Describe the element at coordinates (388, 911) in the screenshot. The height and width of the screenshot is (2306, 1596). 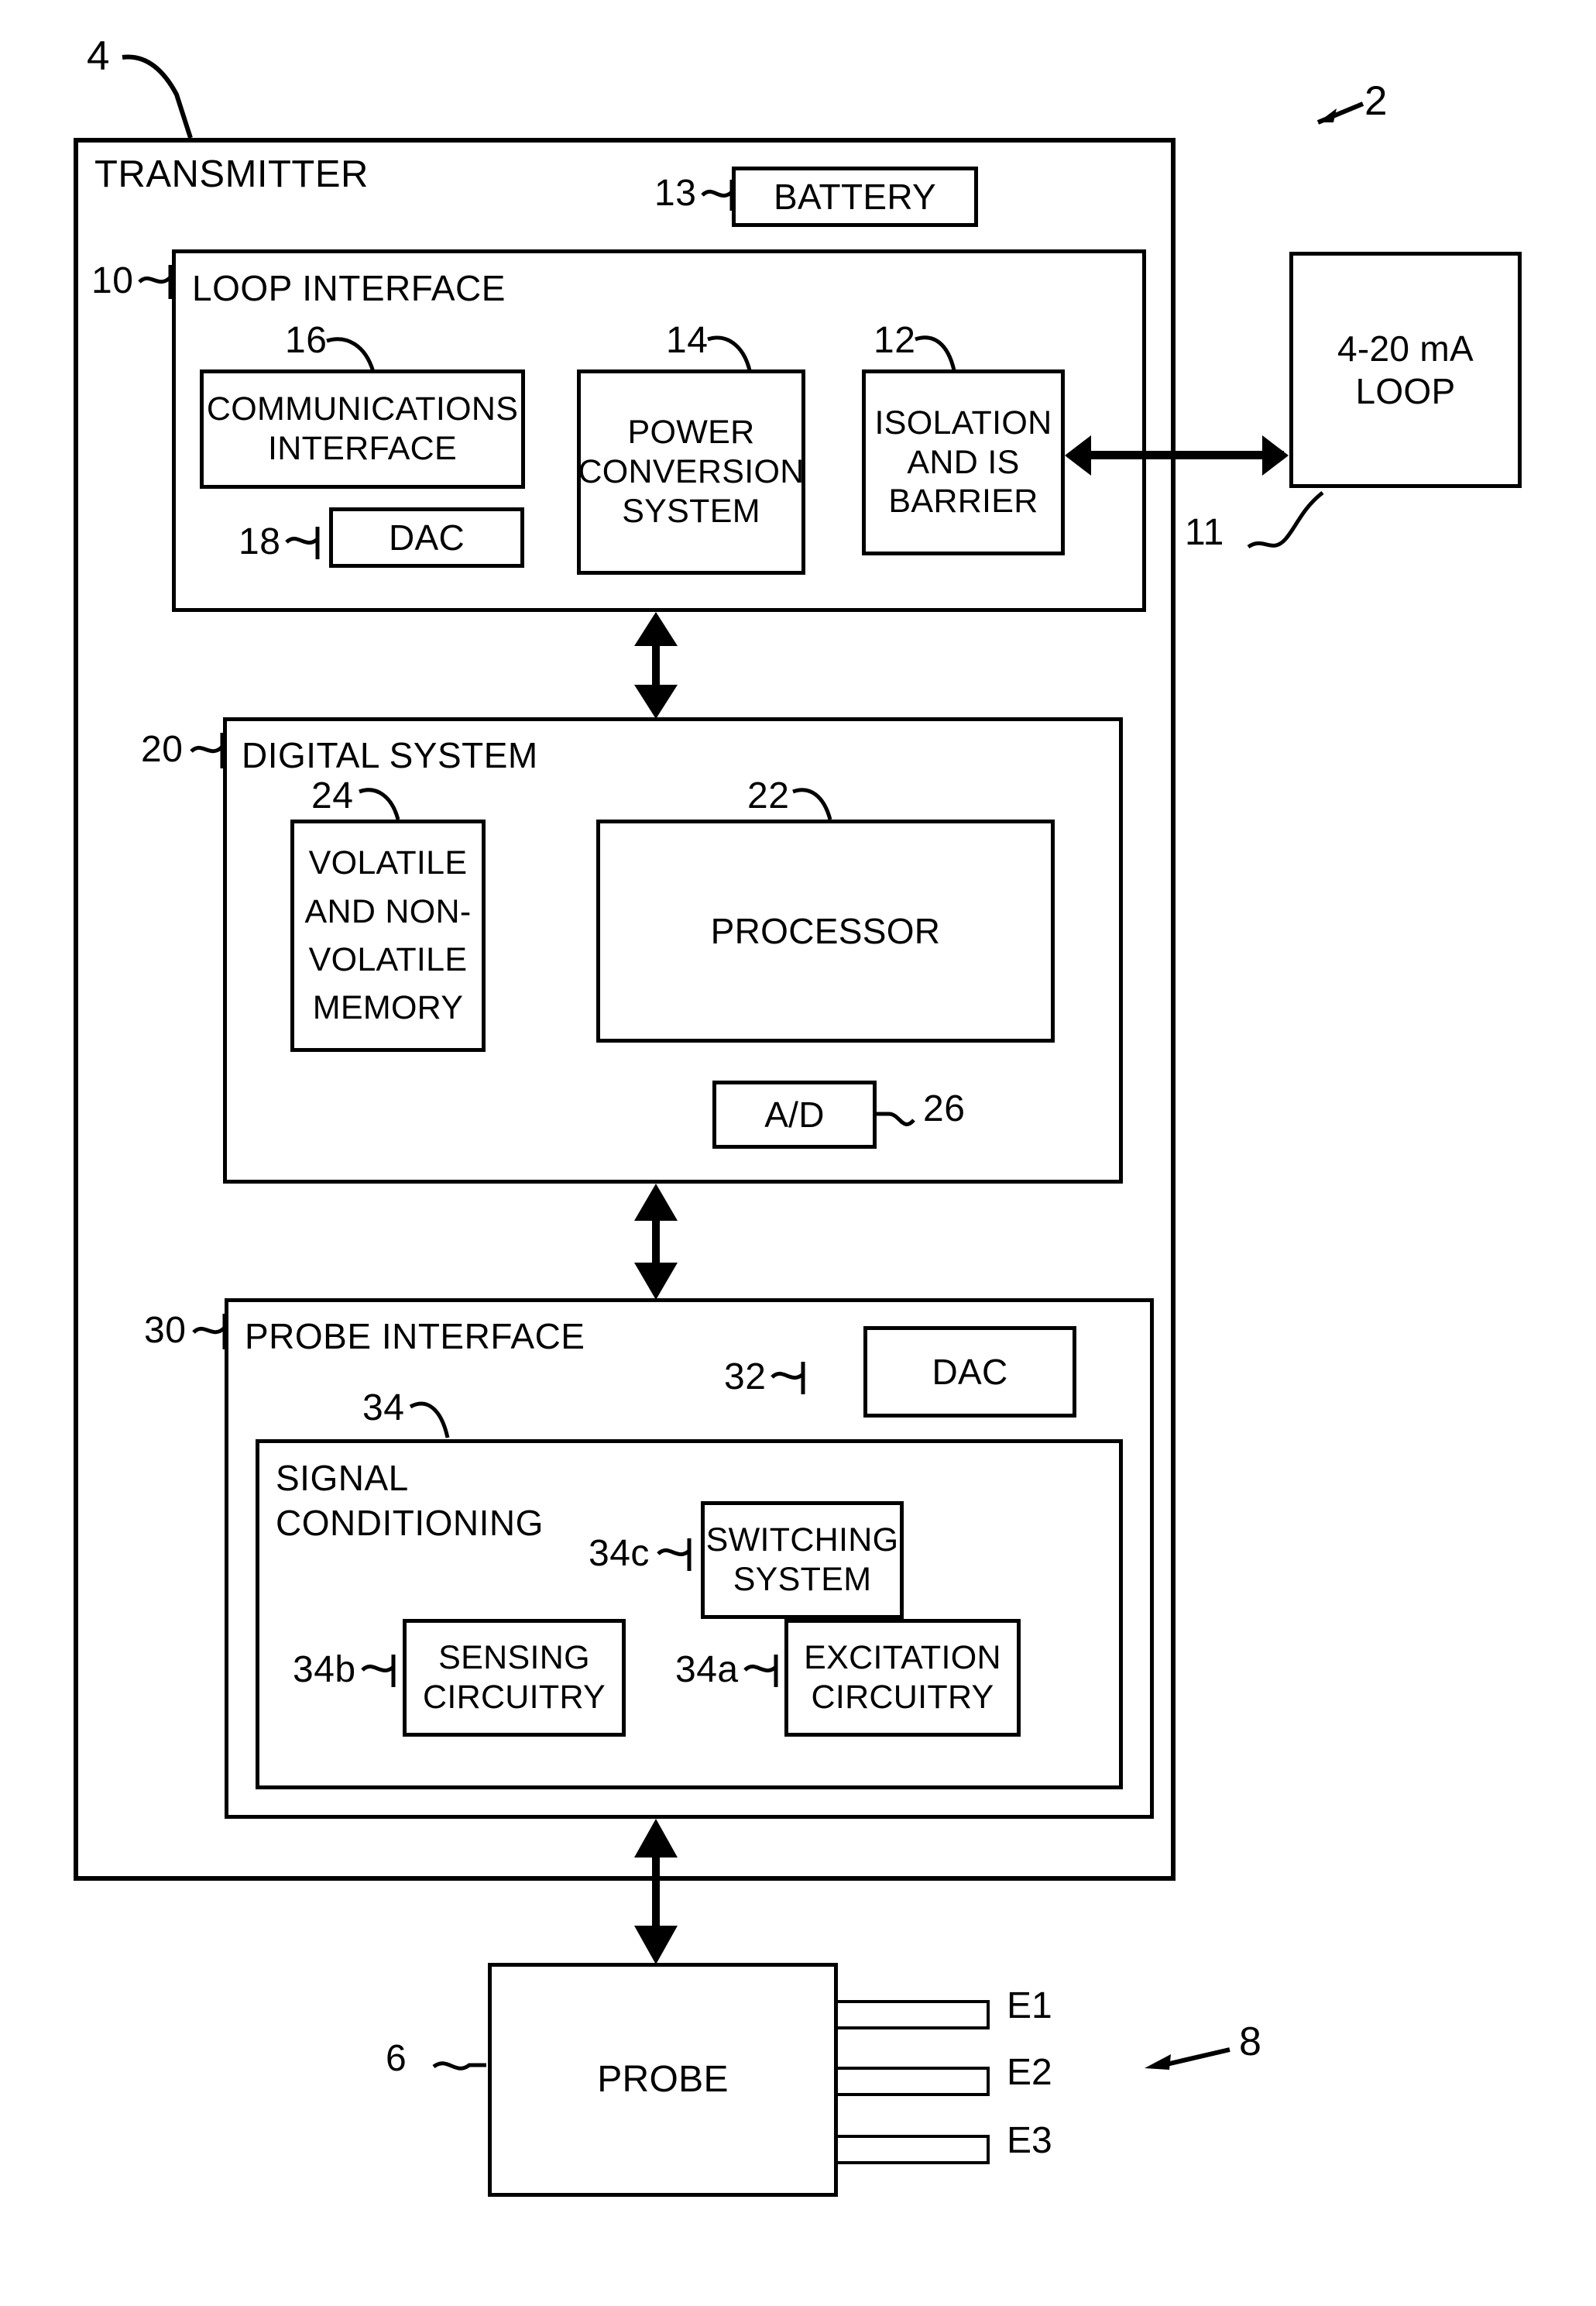
I see `mem-line2: AND NON-` at that location.